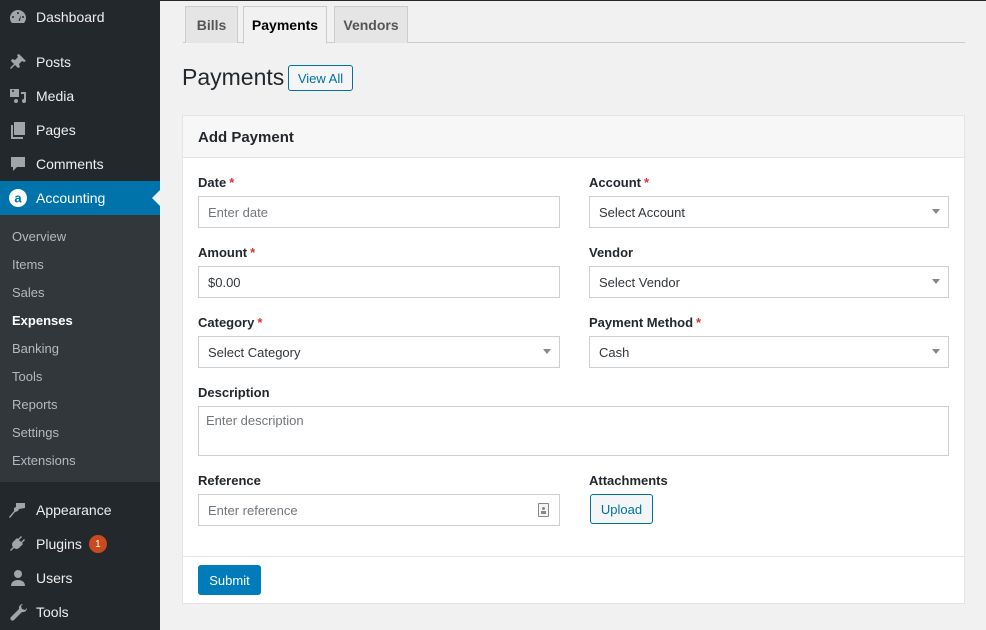 This screenshot has height=630, width=986. I want to click on active-indicator-arrow, so click(156, 198).